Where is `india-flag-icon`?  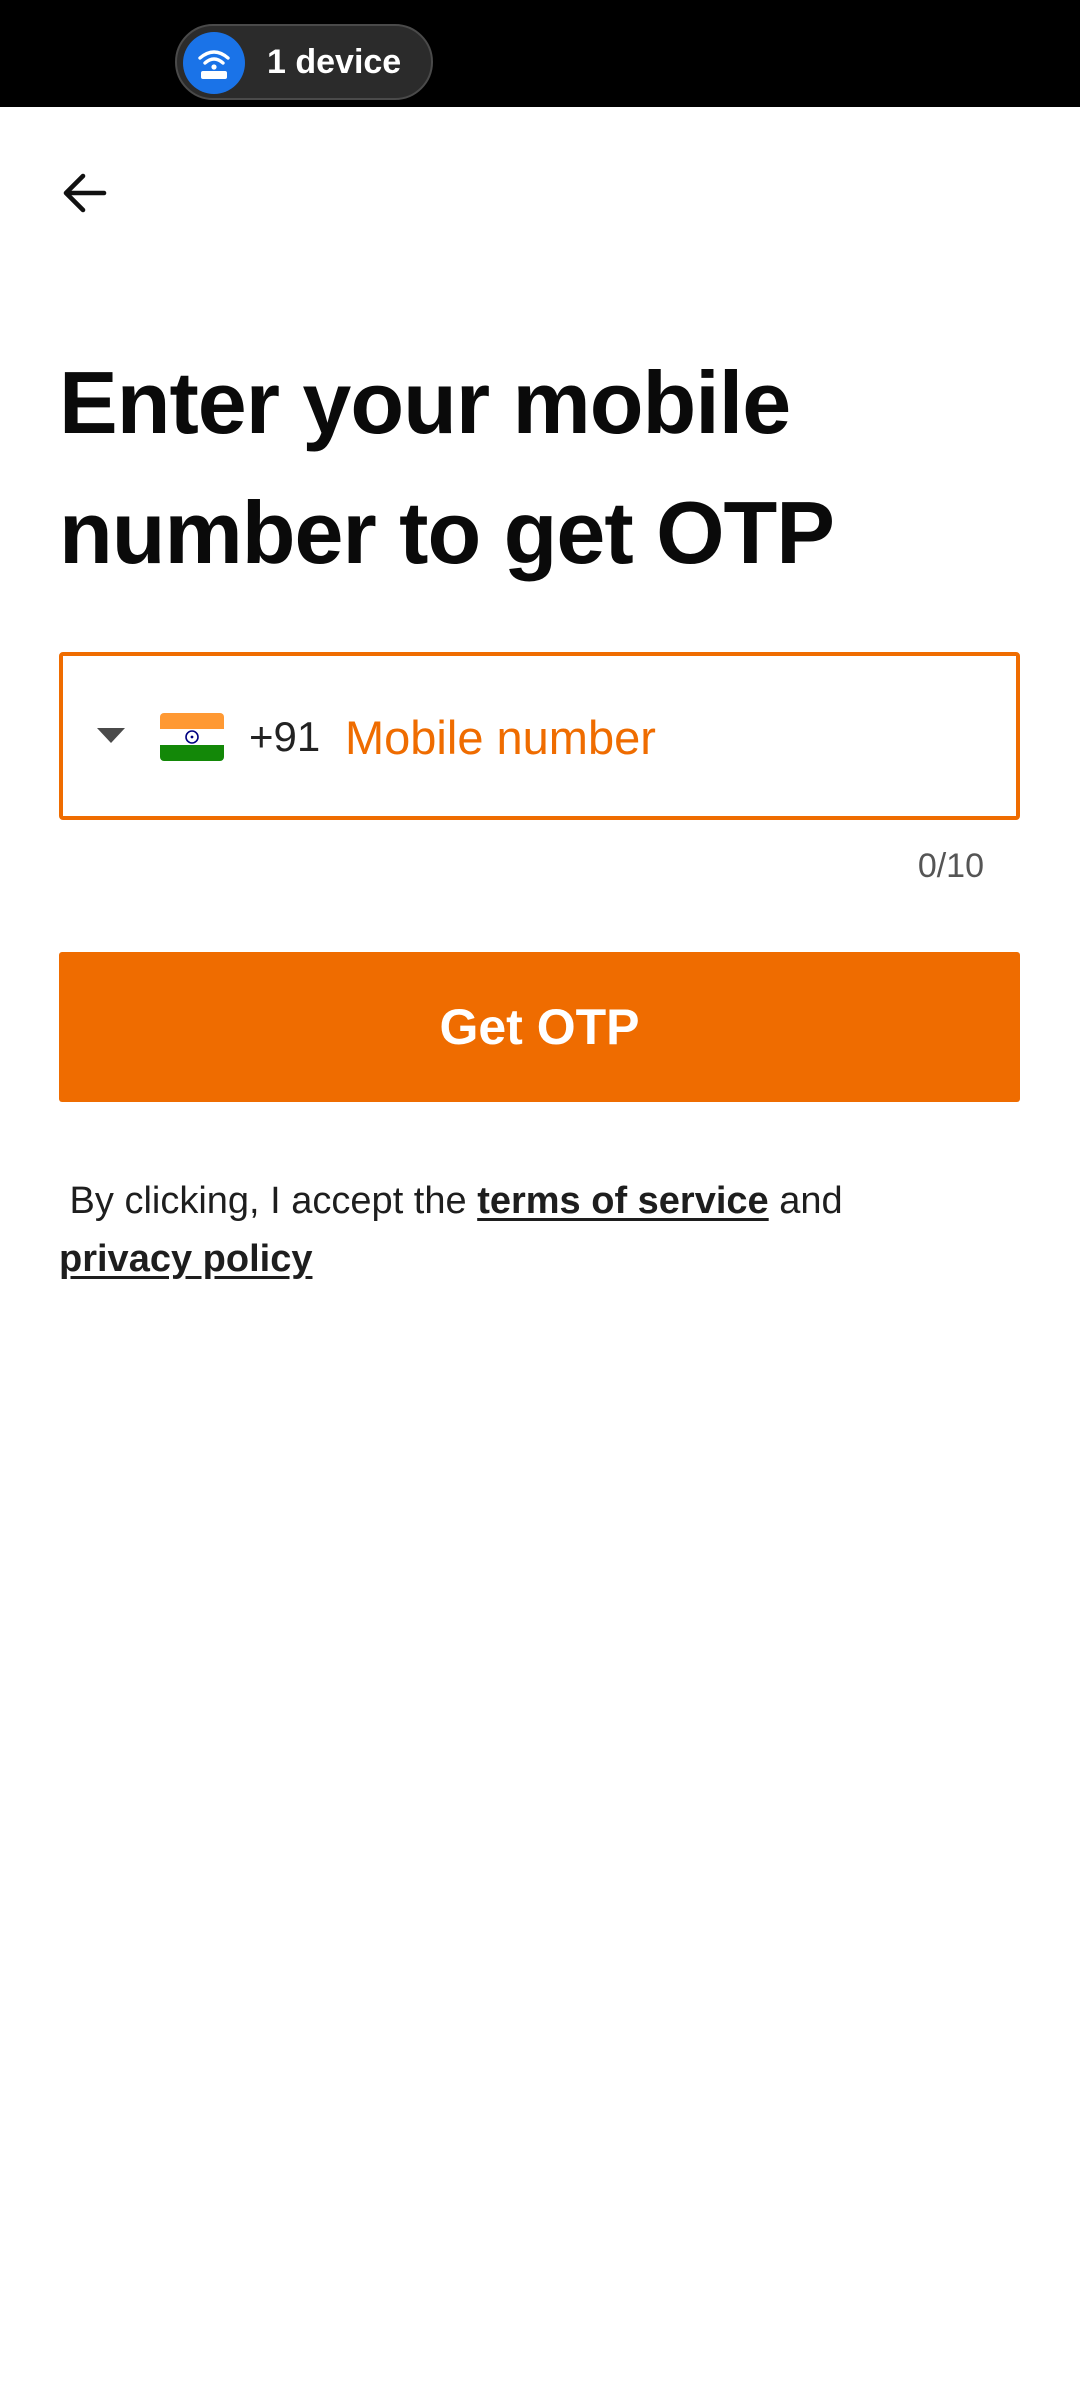 india-flag-icon is located at coordinates (192, 737).